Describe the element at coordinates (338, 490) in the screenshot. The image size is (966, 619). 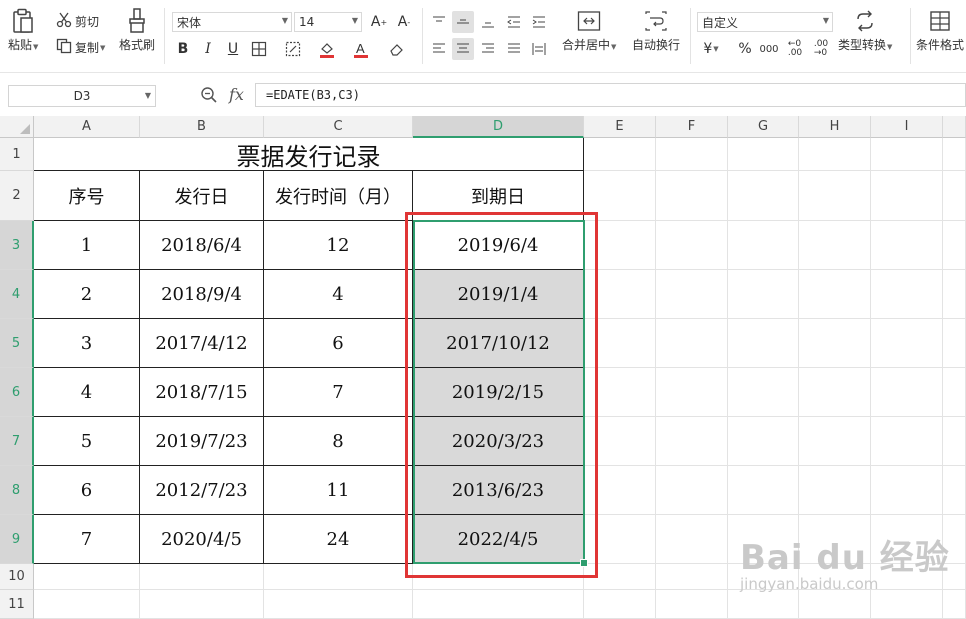
I see `table-cell: 11` at that location.